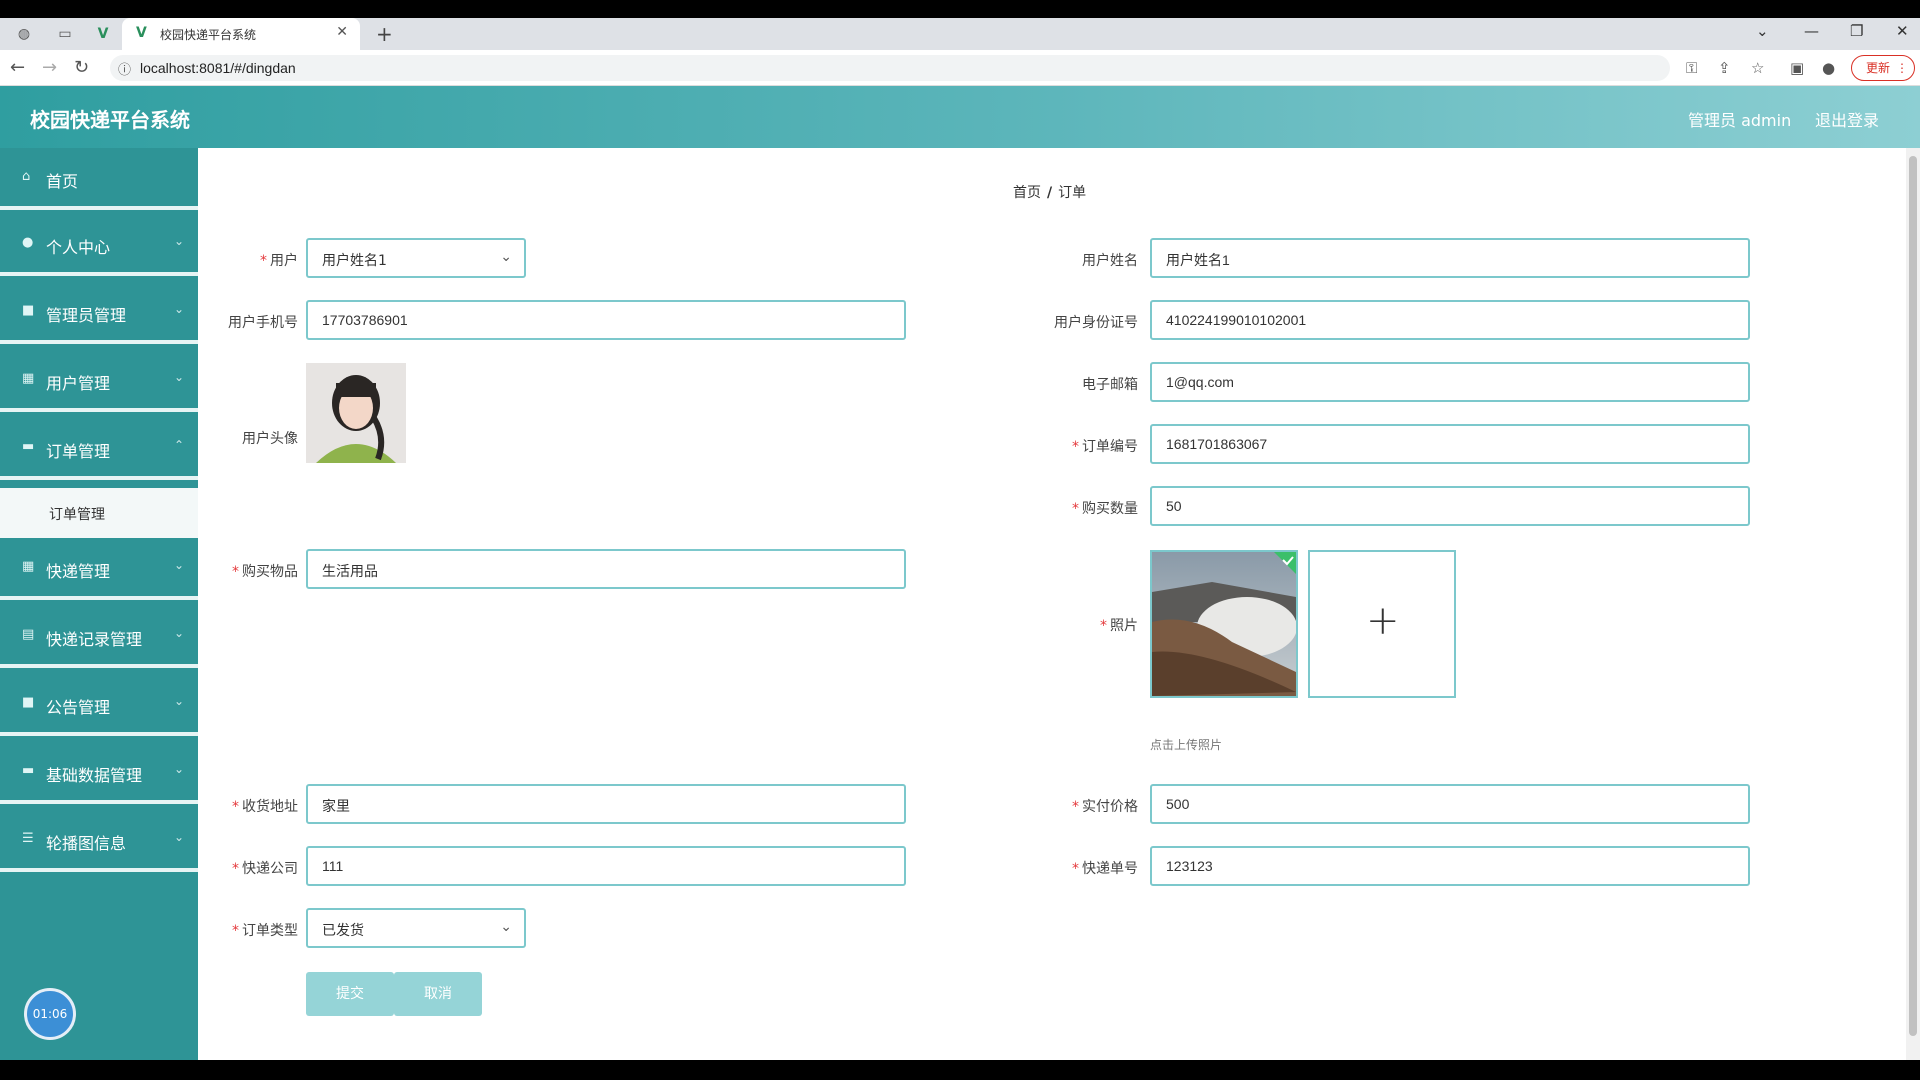 This screenshot has width=1920, height=1080. I want to click on breadcrumb-current: 订单, so click(1072, 193).